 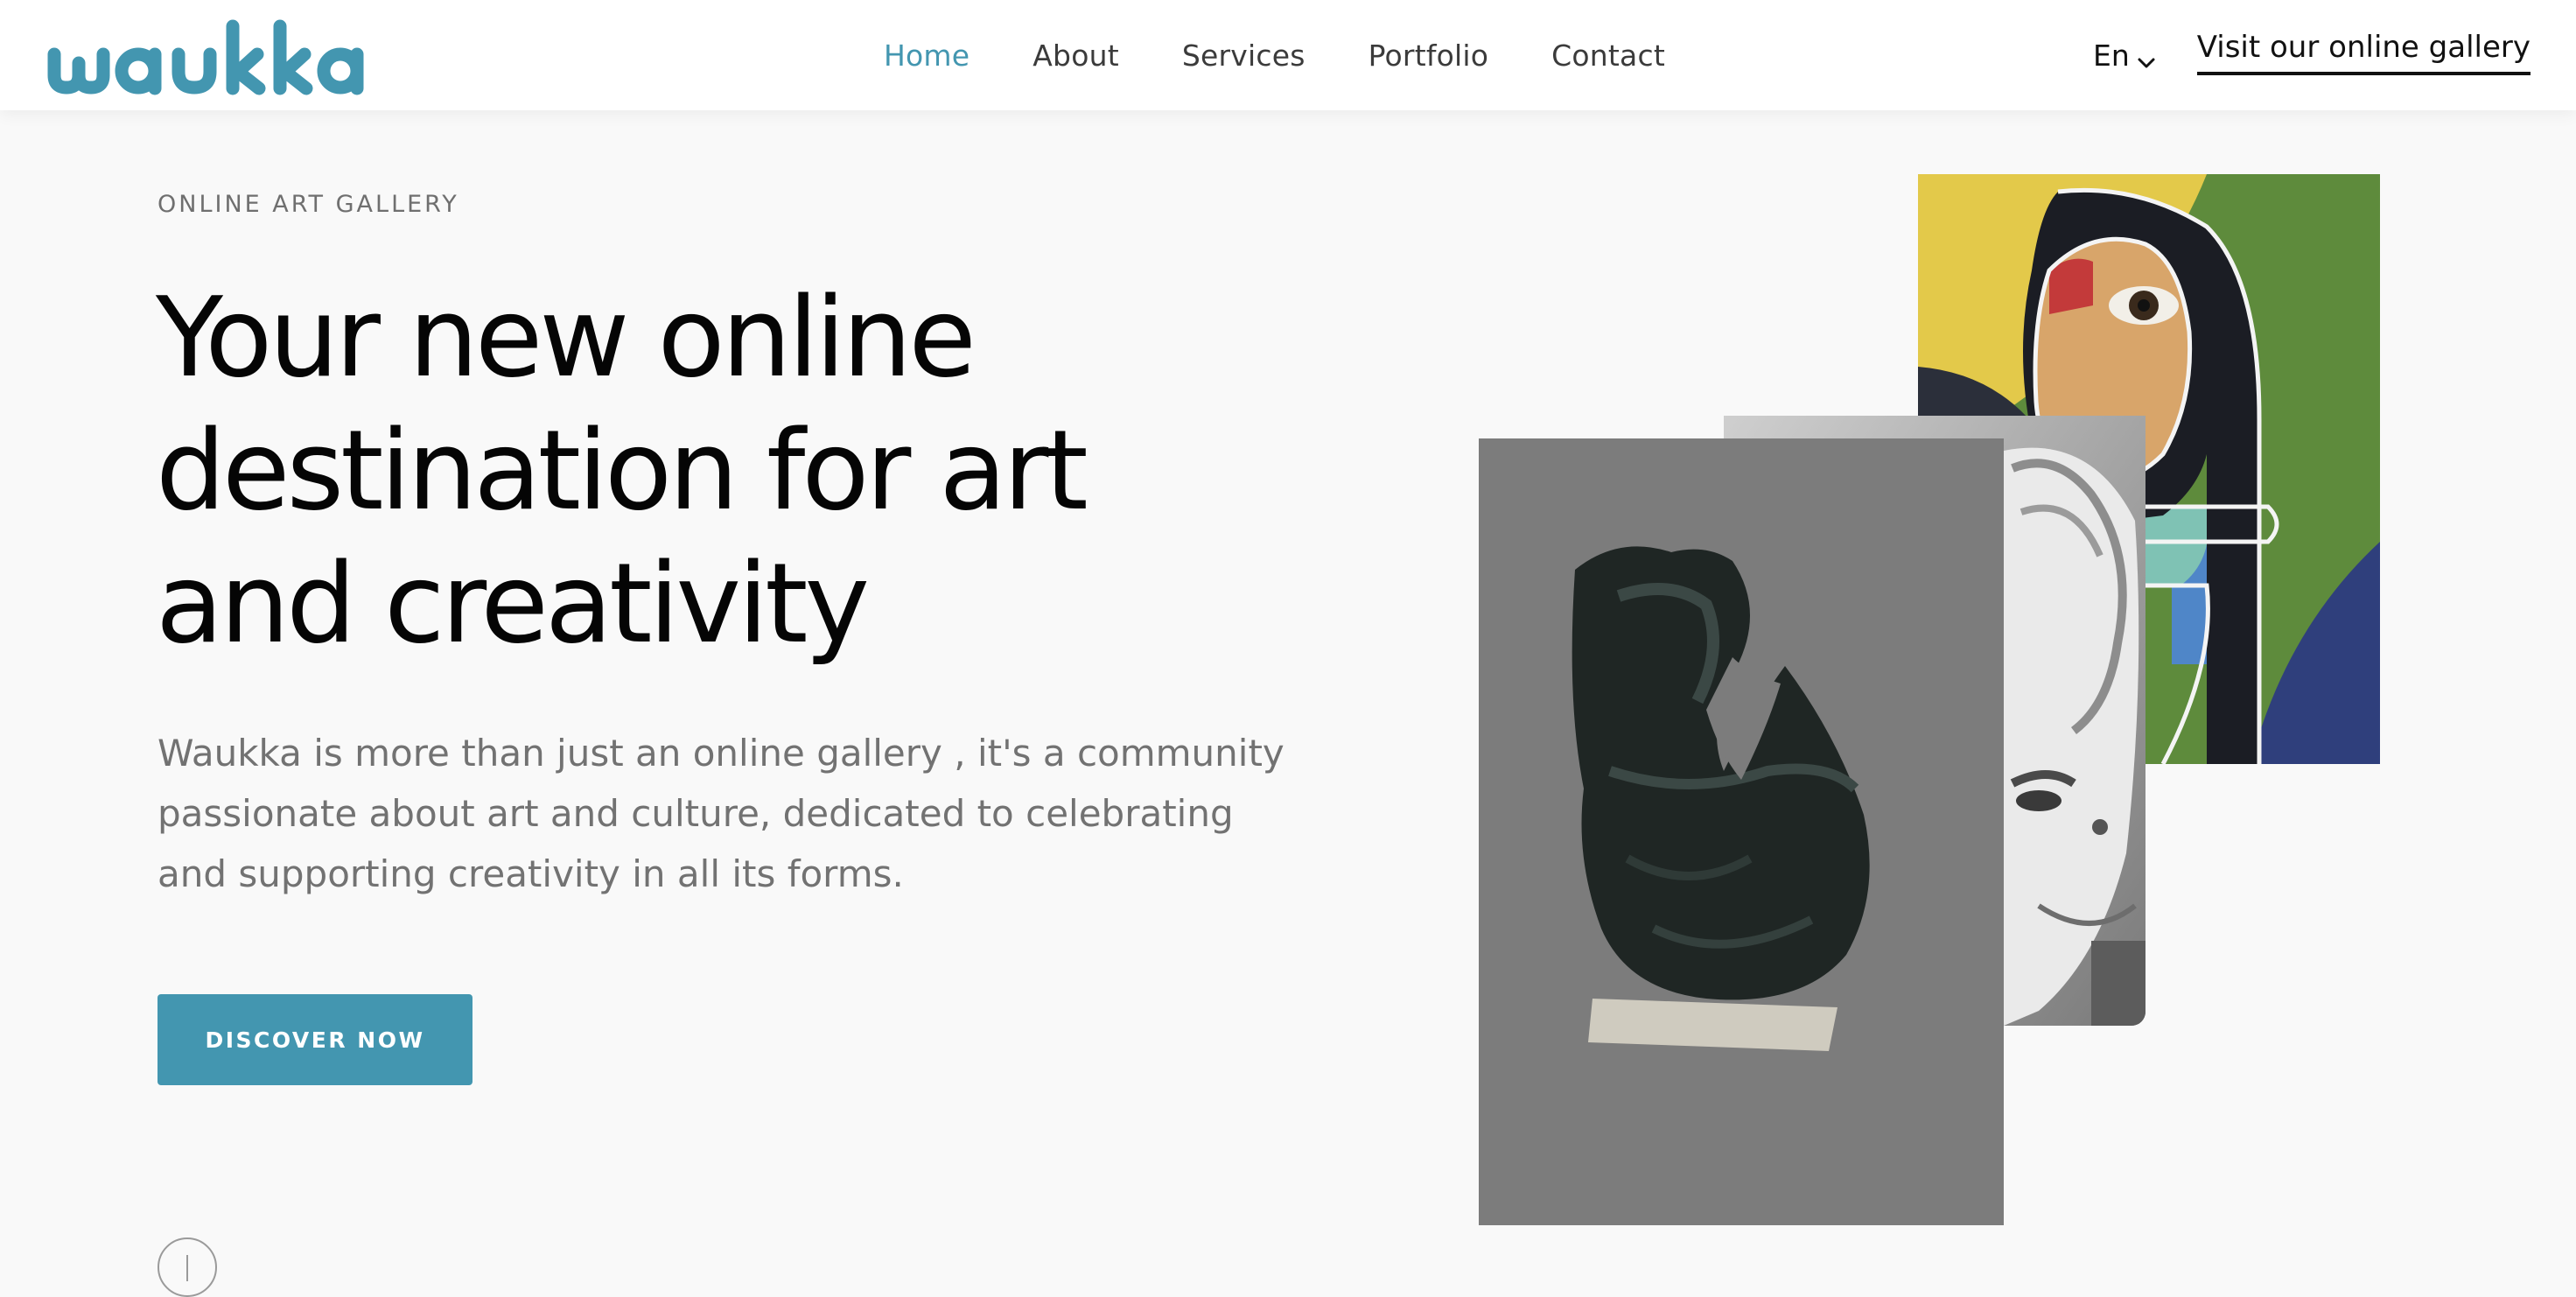 What do you see at coordinates (2146, 57) in the screenshot?
I see `chevron-down-icon` at bounding box center [2146, 57].